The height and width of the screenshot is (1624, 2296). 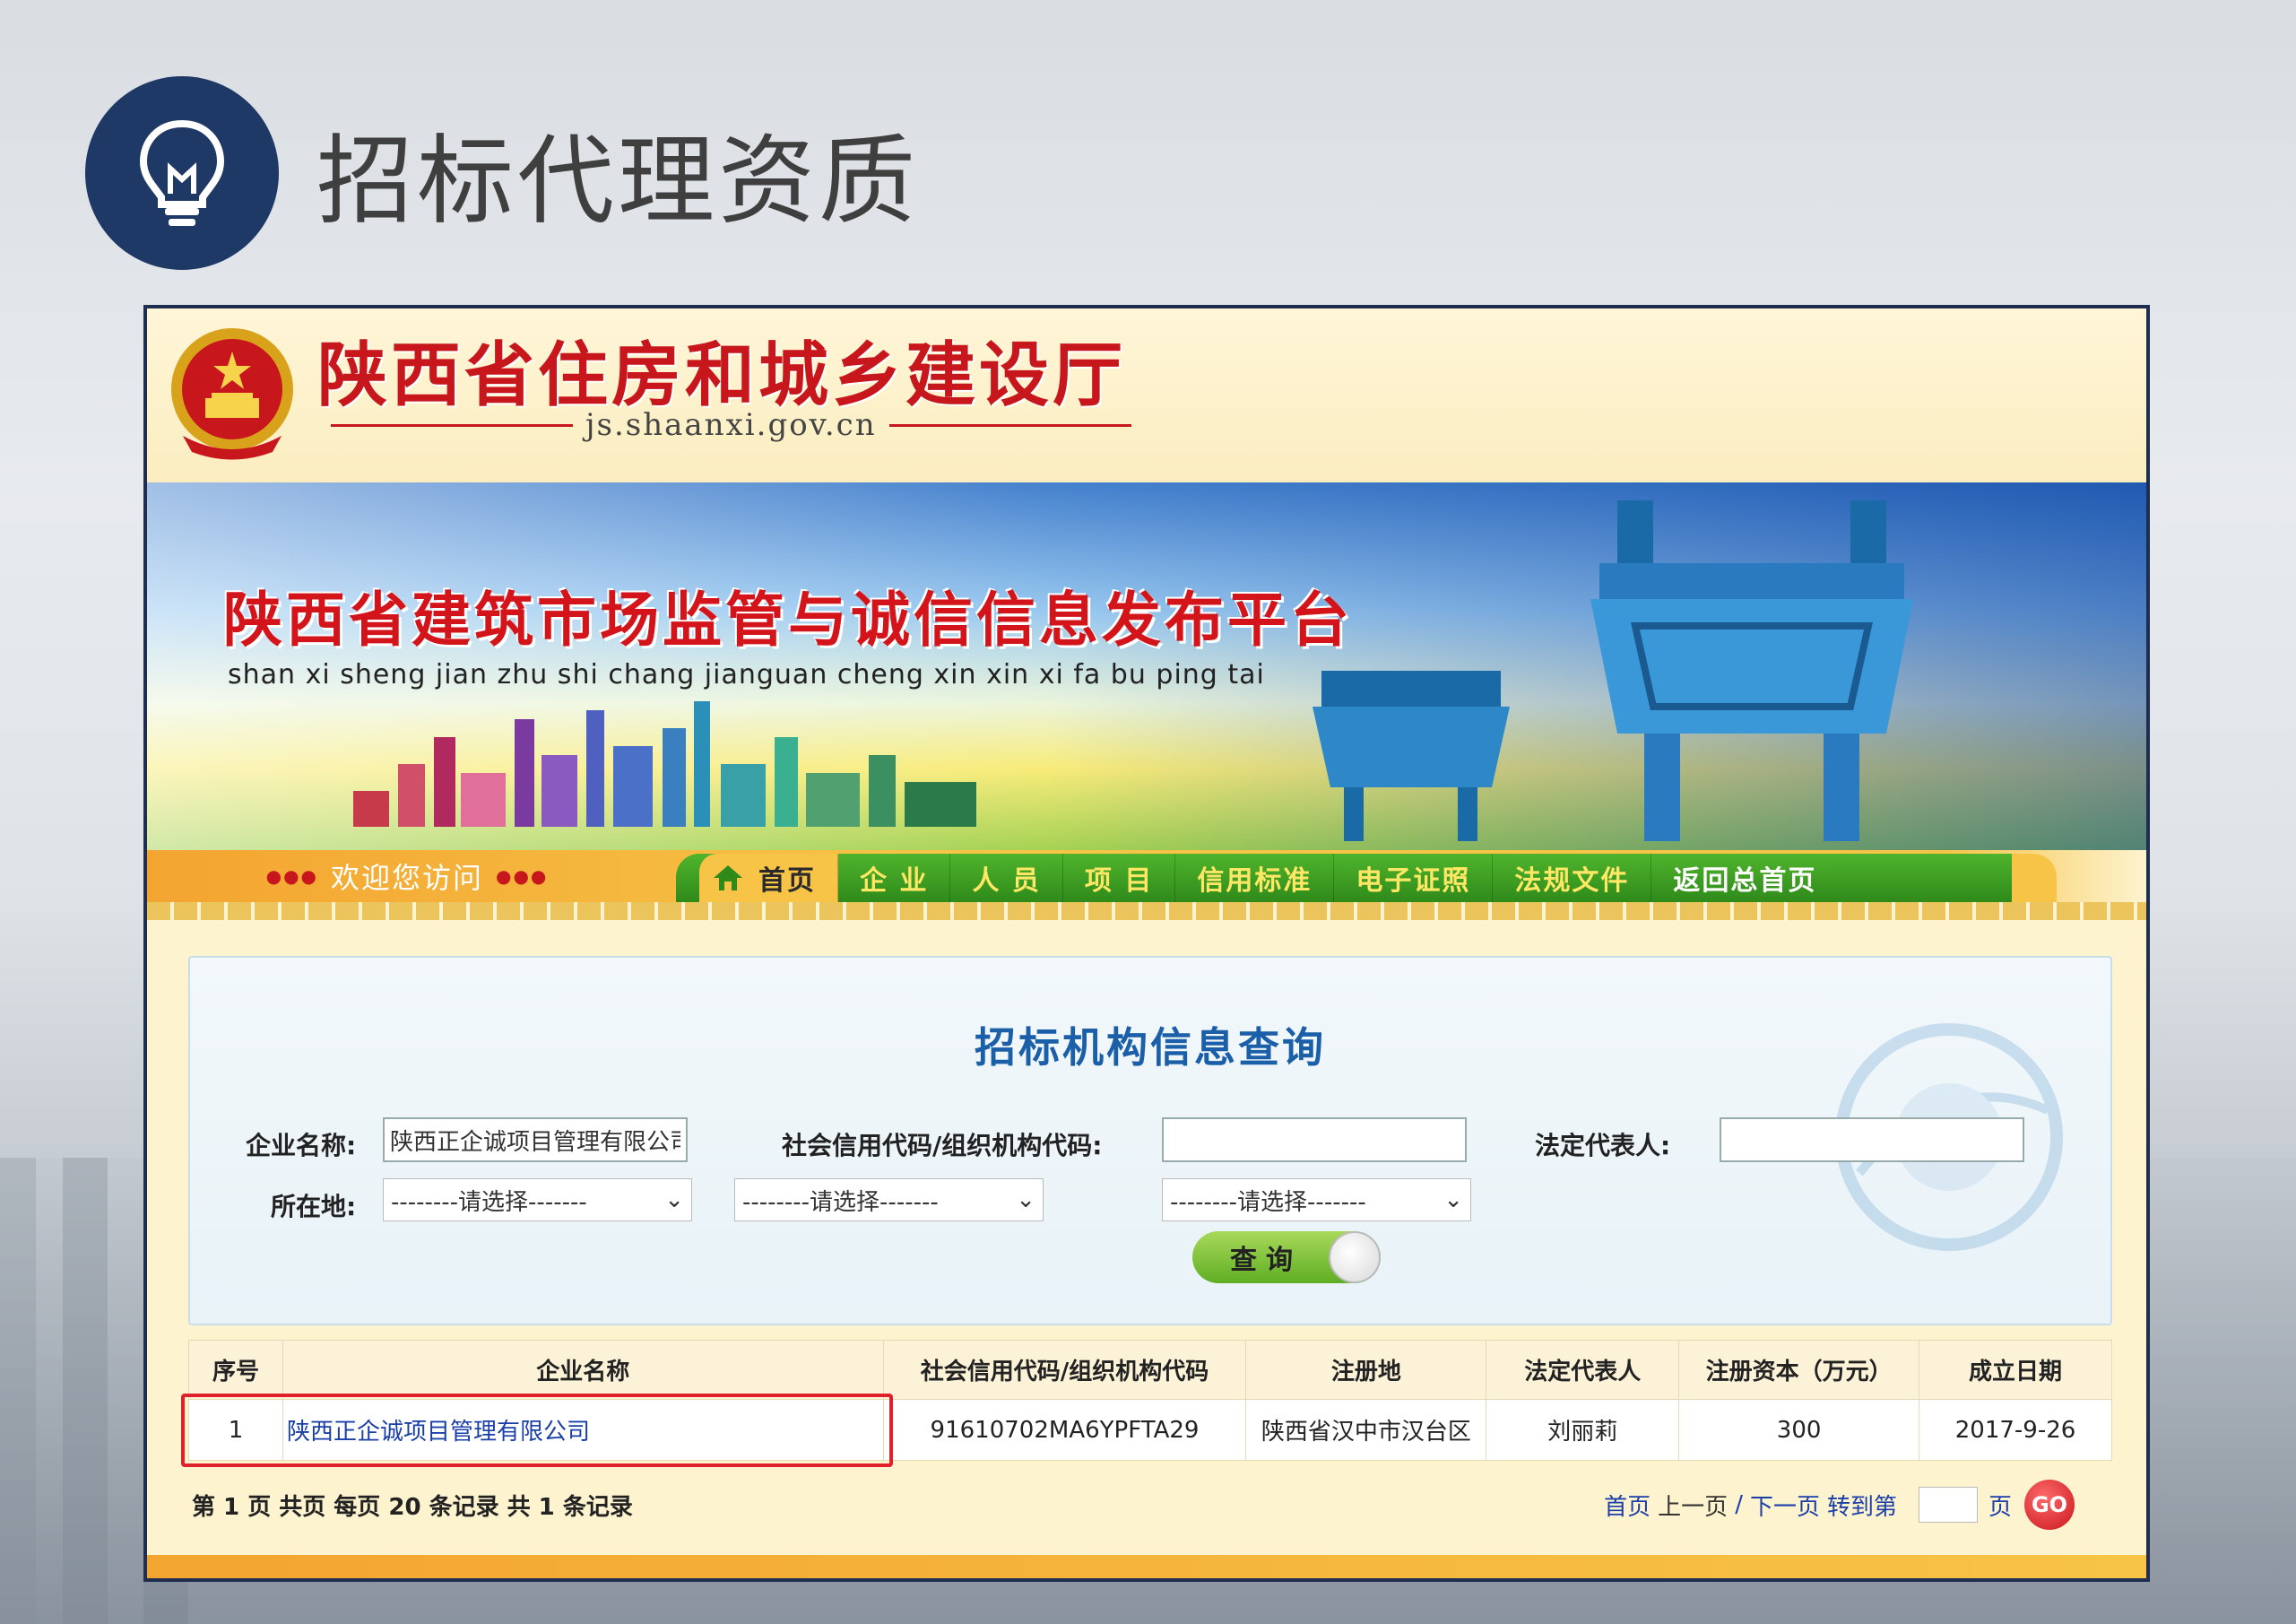 I want to click on page-number-input, so click(x=1948, y=1505).